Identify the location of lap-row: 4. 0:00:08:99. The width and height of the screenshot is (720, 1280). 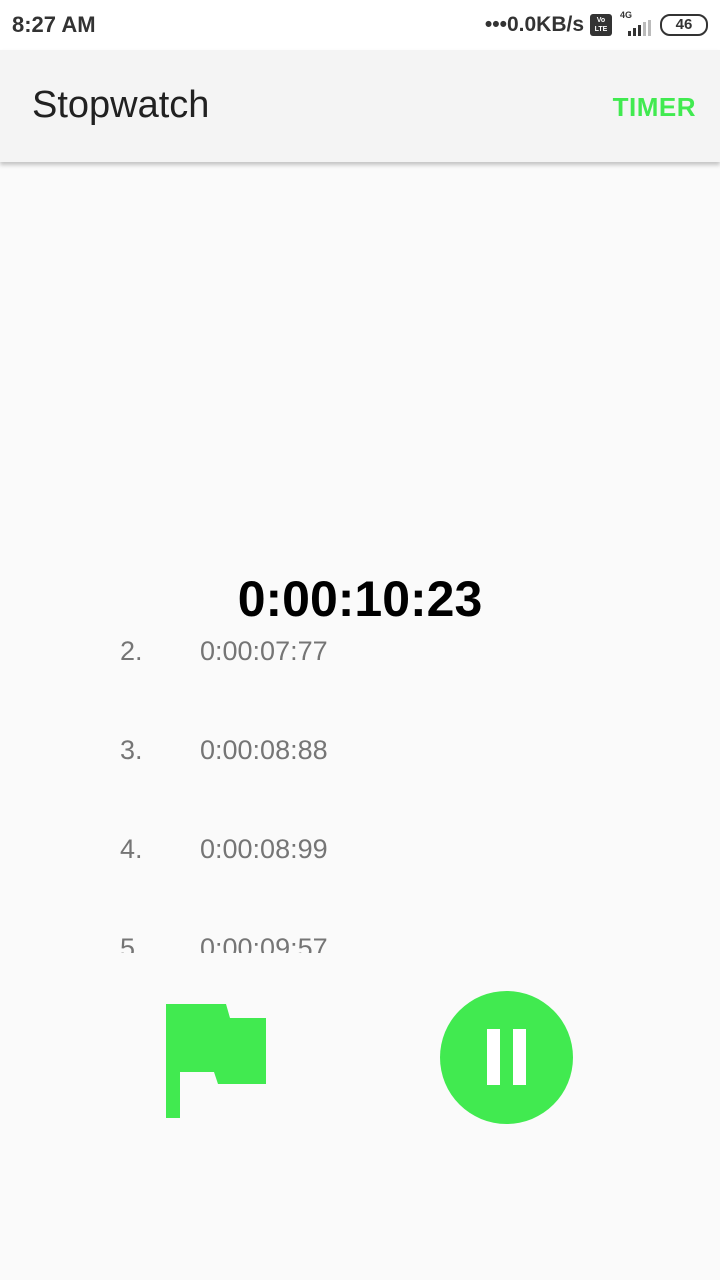
(360, 855).